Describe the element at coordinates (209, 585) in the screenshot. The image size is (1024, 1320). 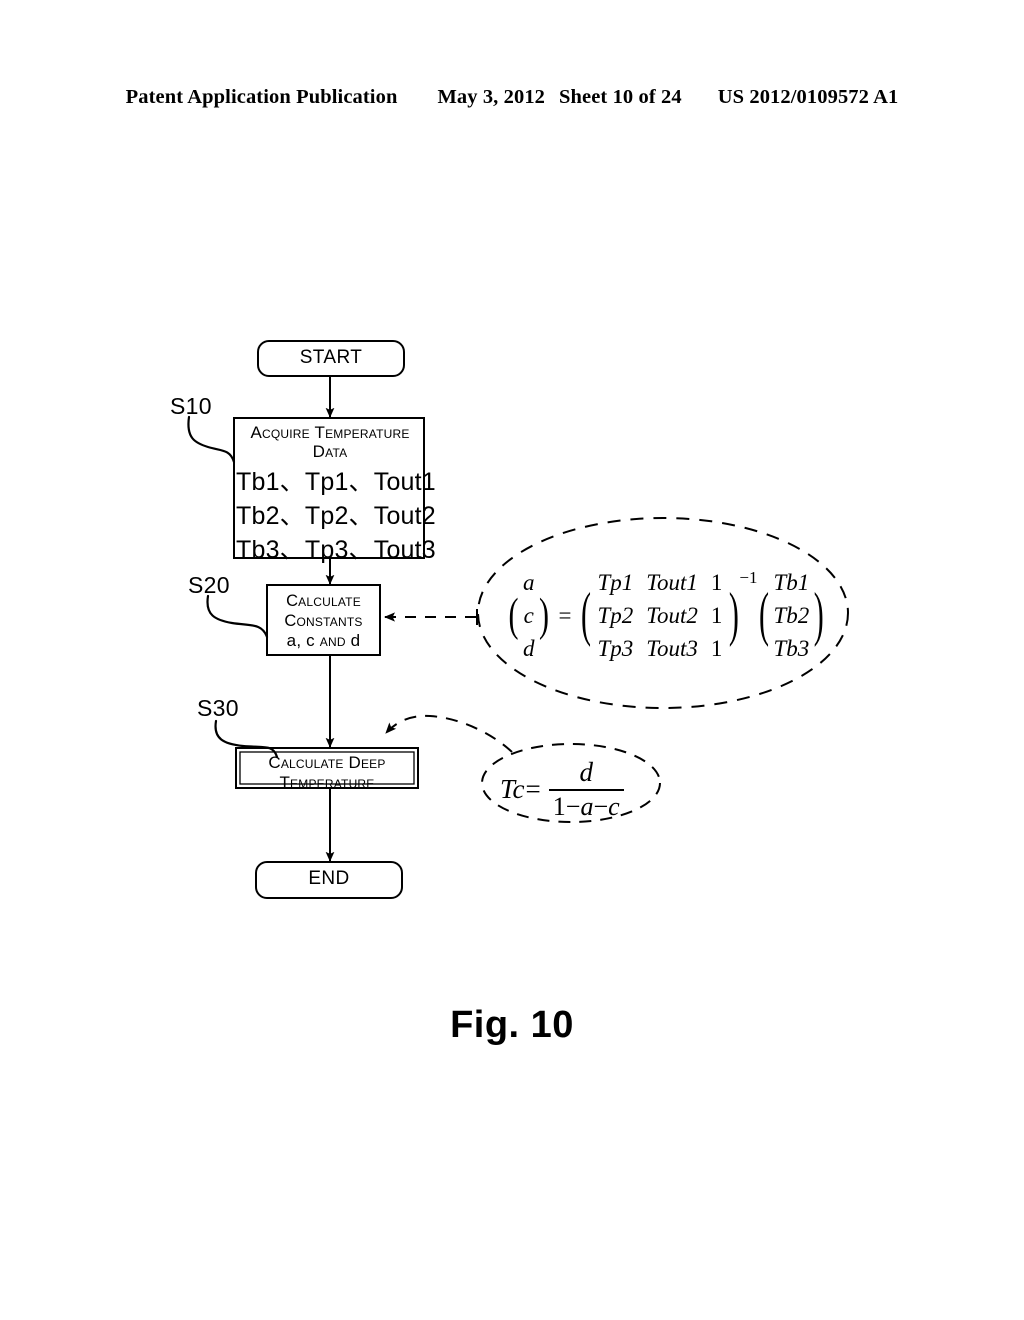
I see `step-reference-s20: S20` at that location.